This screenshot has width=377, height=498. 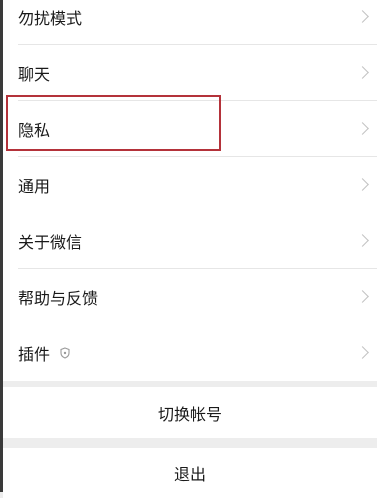 I want to click on settings-item-label: 勿扰模式, so click(x=50, y=18).